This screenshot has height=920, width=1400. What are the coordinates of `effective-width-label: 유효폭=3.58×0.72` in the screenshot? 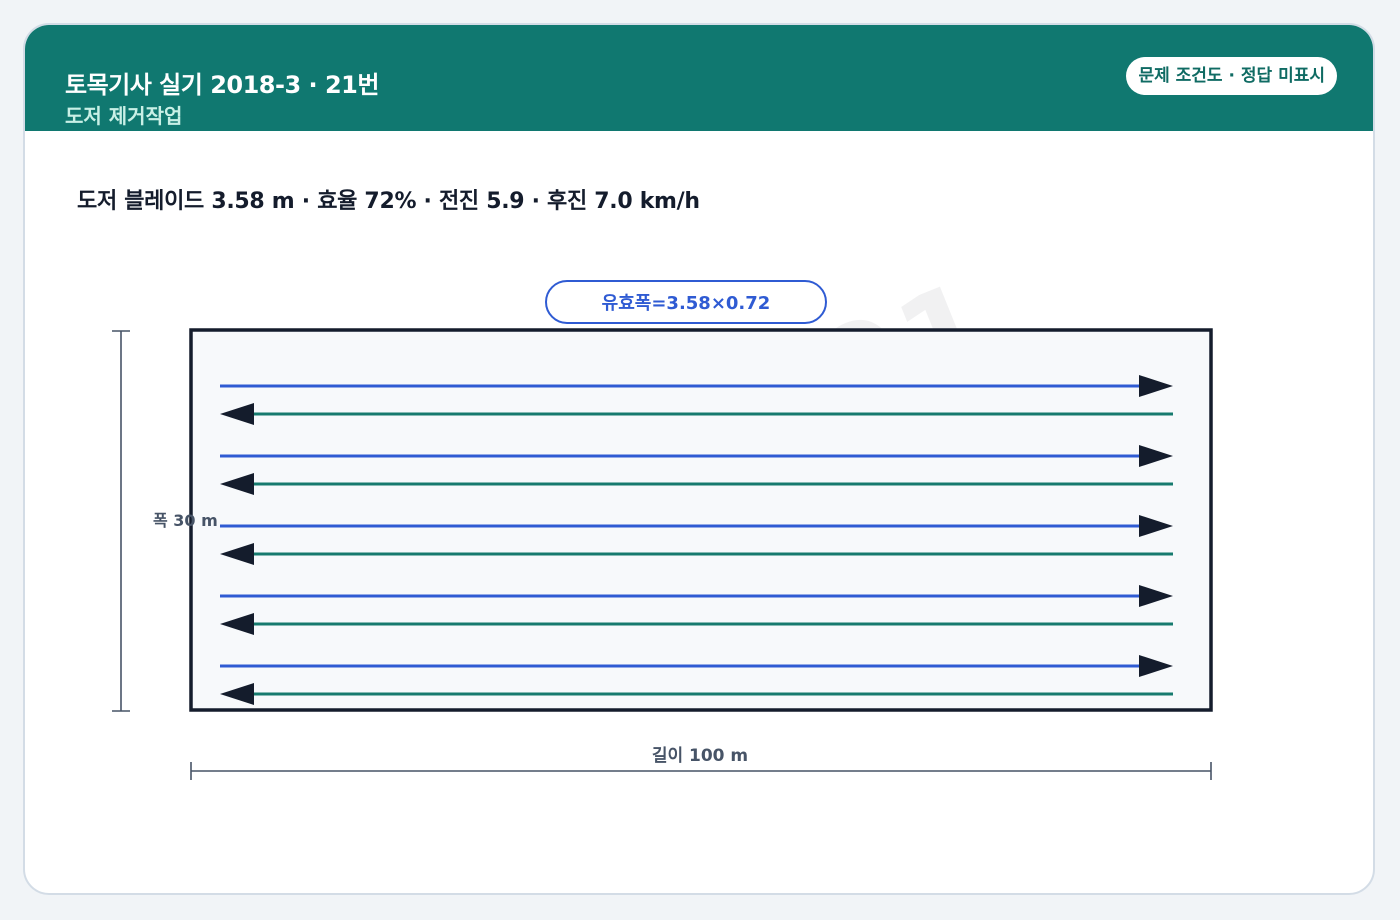 It's located at (686, 303).